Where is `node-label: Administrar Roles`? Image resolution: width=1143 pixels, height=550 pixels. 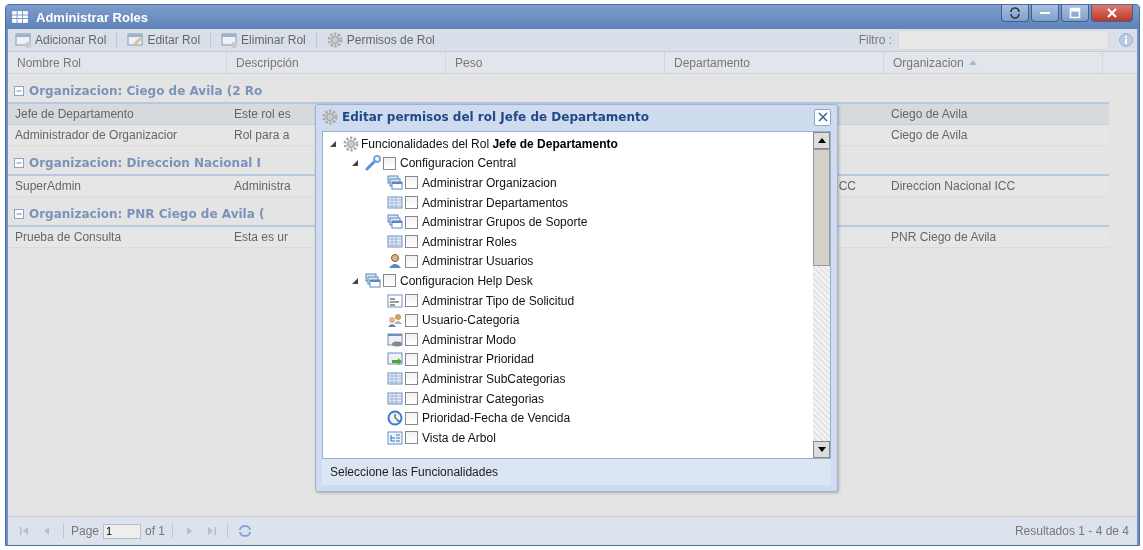 node-label: Administrar Roles is located at coordinates (469, 241).